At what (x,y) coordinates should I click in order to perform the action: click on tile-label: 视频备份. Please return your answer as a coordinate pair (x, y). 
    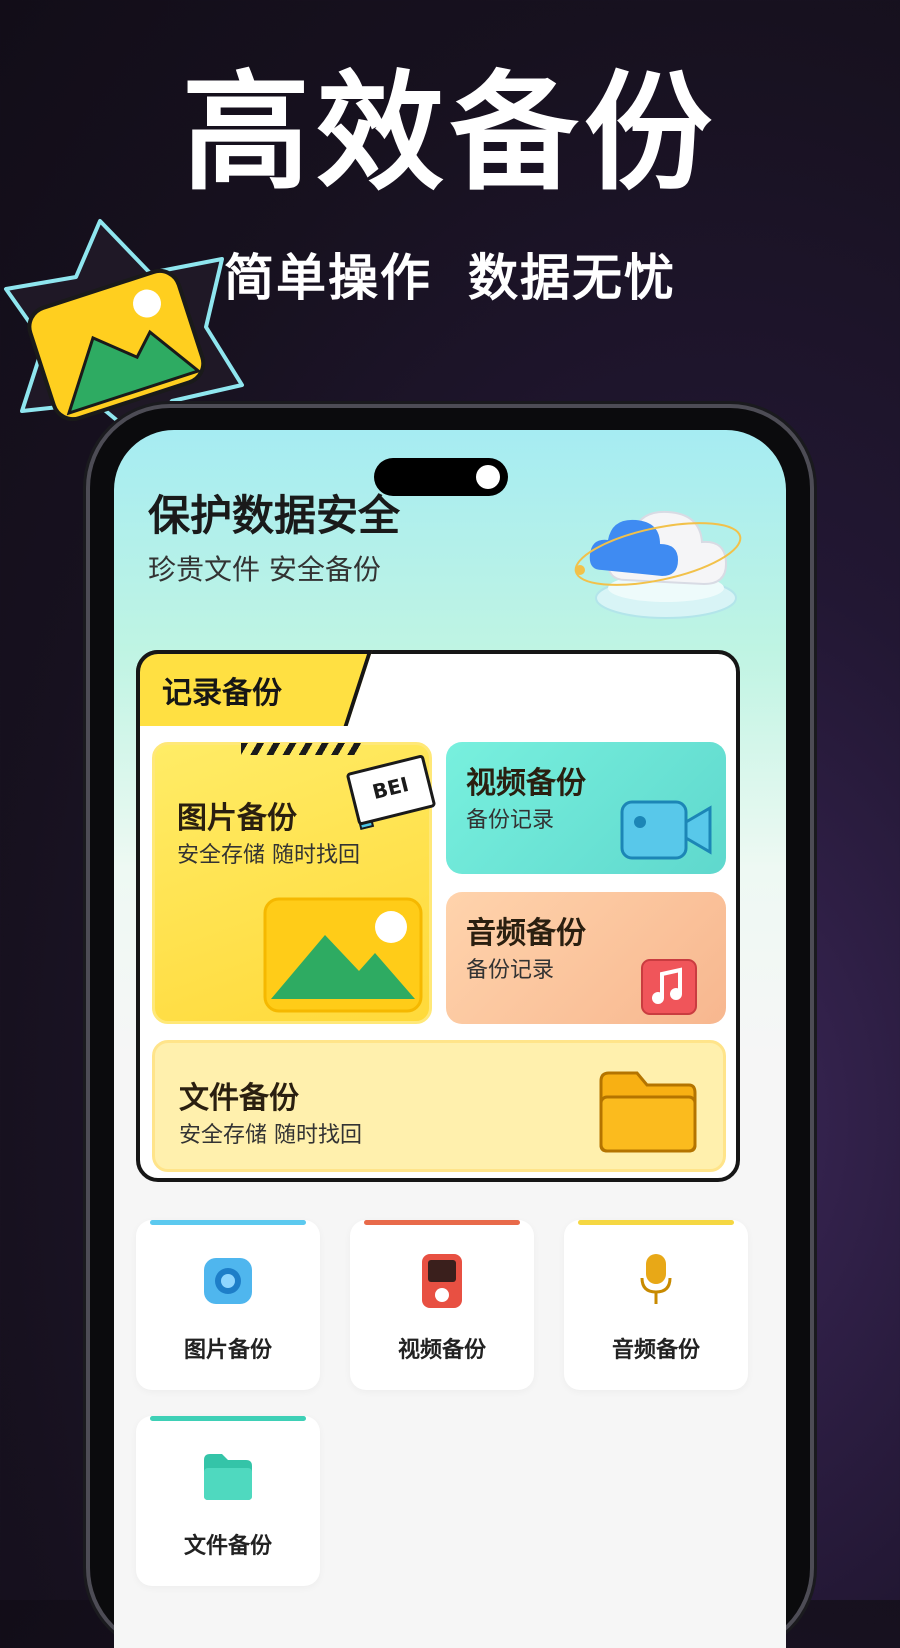
    Looking at the image, I should click on (441, 1350).